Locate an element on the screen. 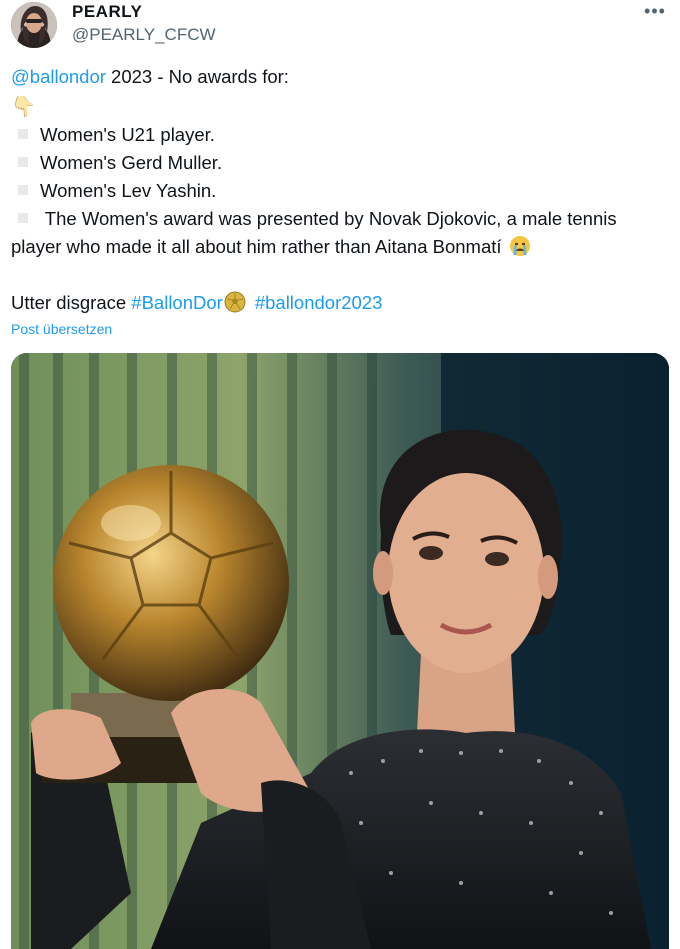 This screenshot has height=949, width=680. hashtag-link: #ballondor2023 is located at coordinates (319, 302).